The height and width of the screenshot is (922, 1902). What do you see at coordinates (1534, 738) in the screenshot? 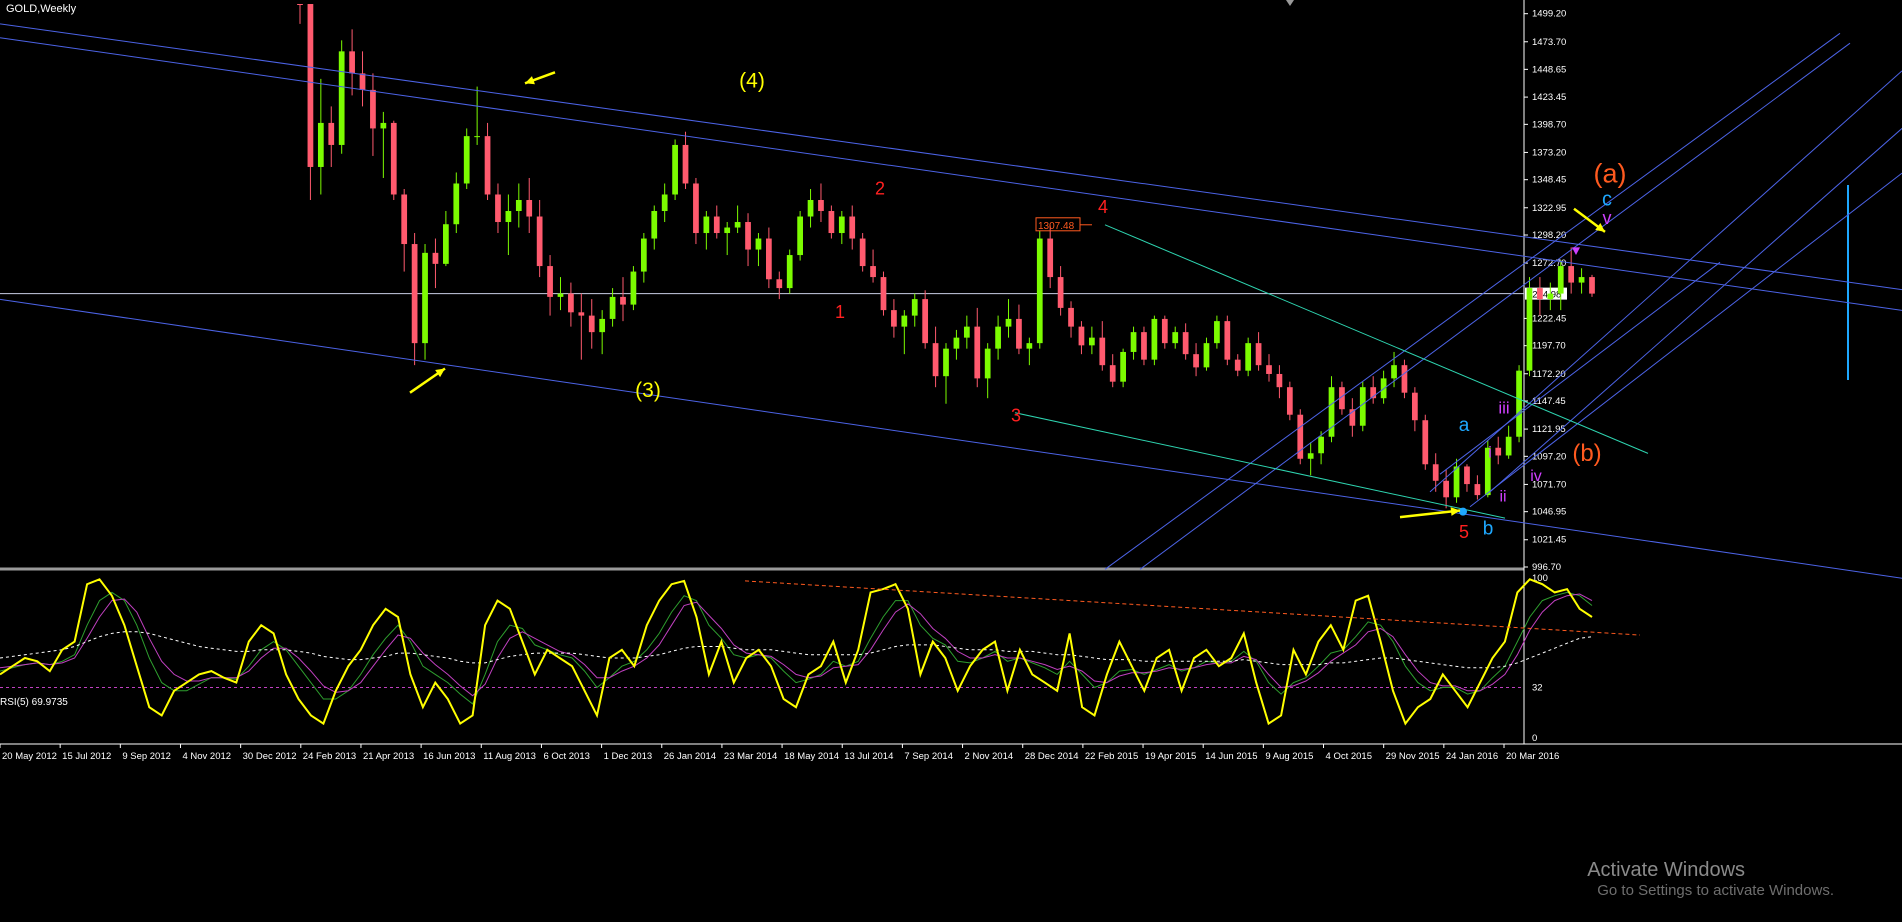
I see `rsi-tick-label: 0` at bounding box center [1534, 738].